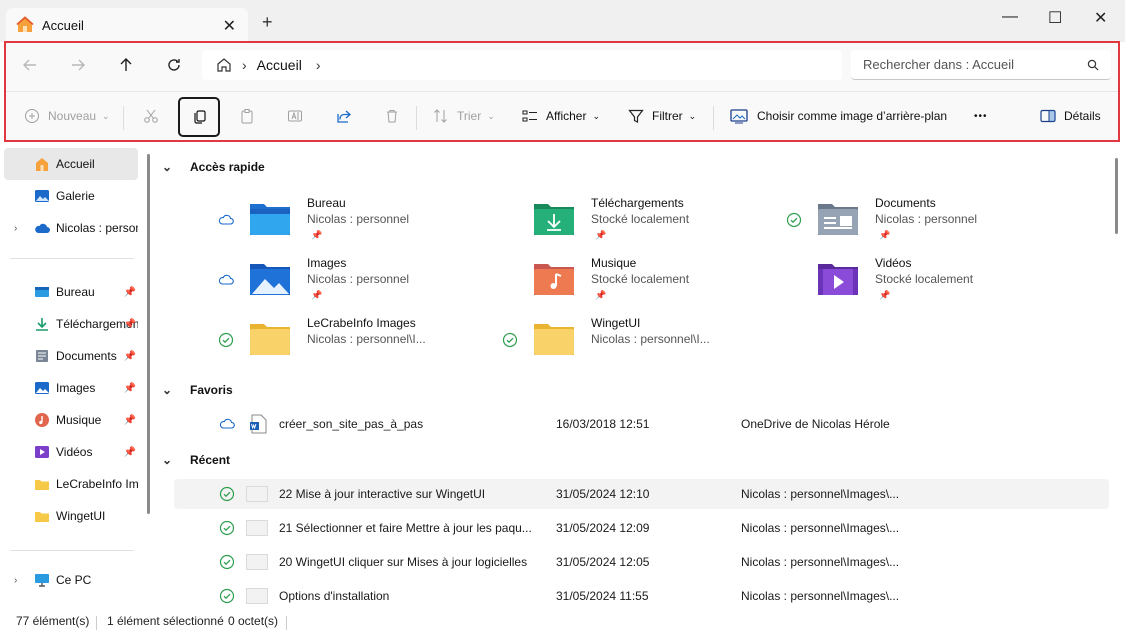  What do you see at coordinates (295, 116) in the screenshot?
I see `rename-icon` at bounding box center [295, 116].